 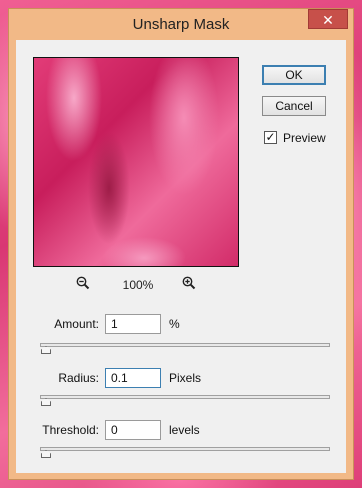 I want to click on check-icon: ✓, so click(x=270, y=137).